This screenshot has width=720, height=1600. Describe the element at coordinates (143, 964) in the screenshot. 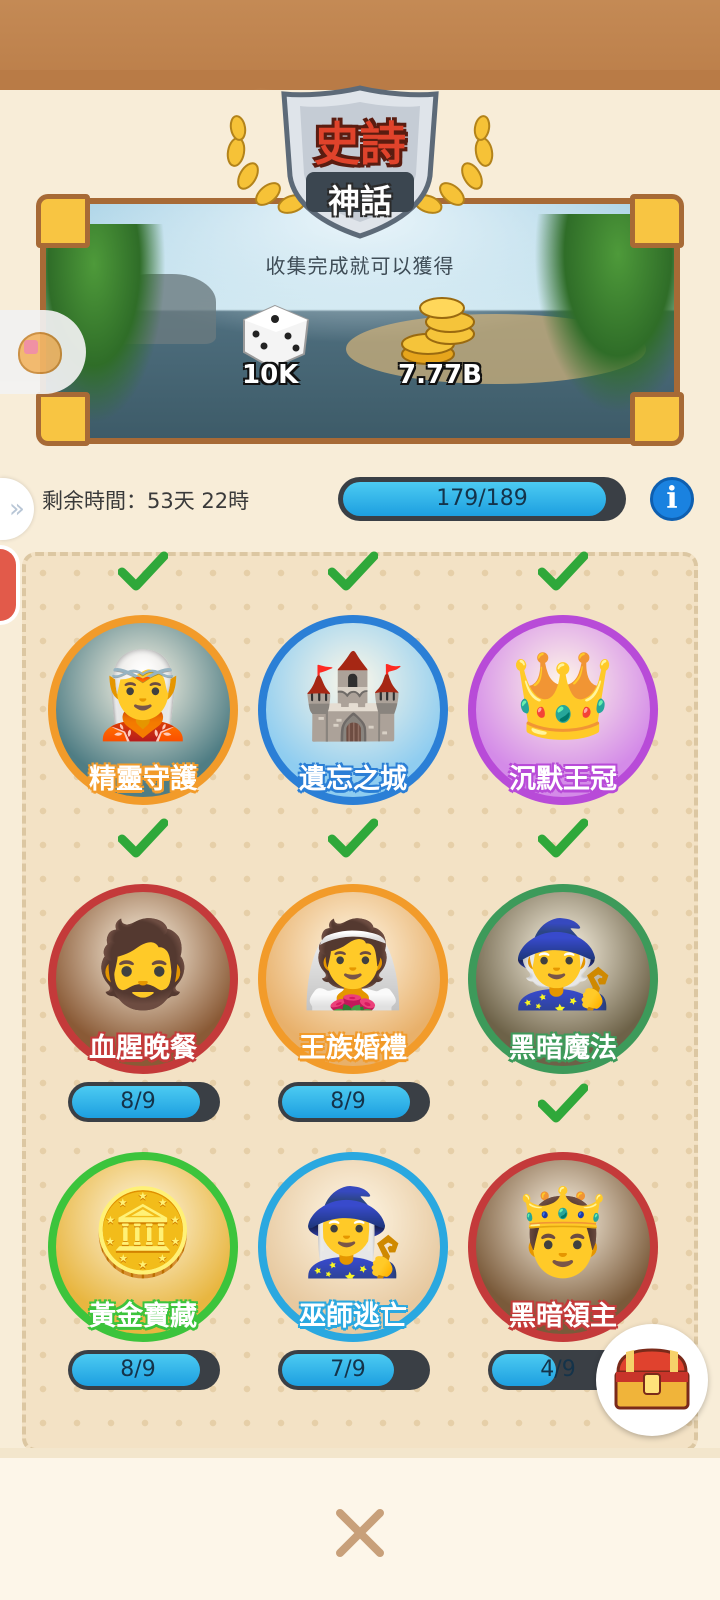

I see `collection-art-icon: 🧔` at that location.